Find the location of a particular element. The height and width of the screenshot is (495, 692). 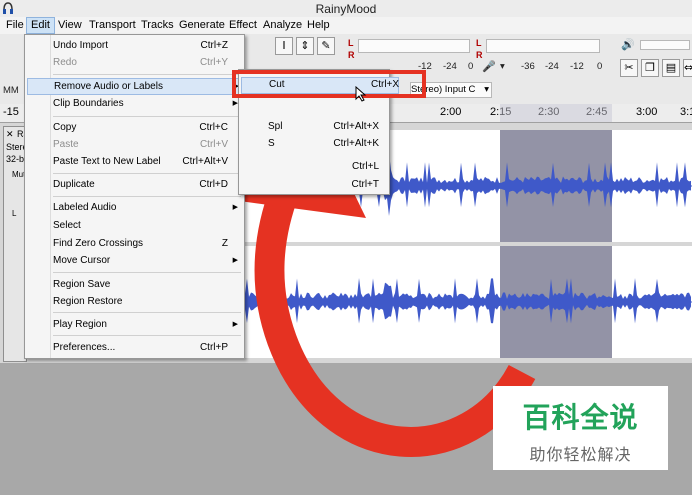

menu-item-move-cursor: Move Cursor ▶ is located at coordinates (134, 260).